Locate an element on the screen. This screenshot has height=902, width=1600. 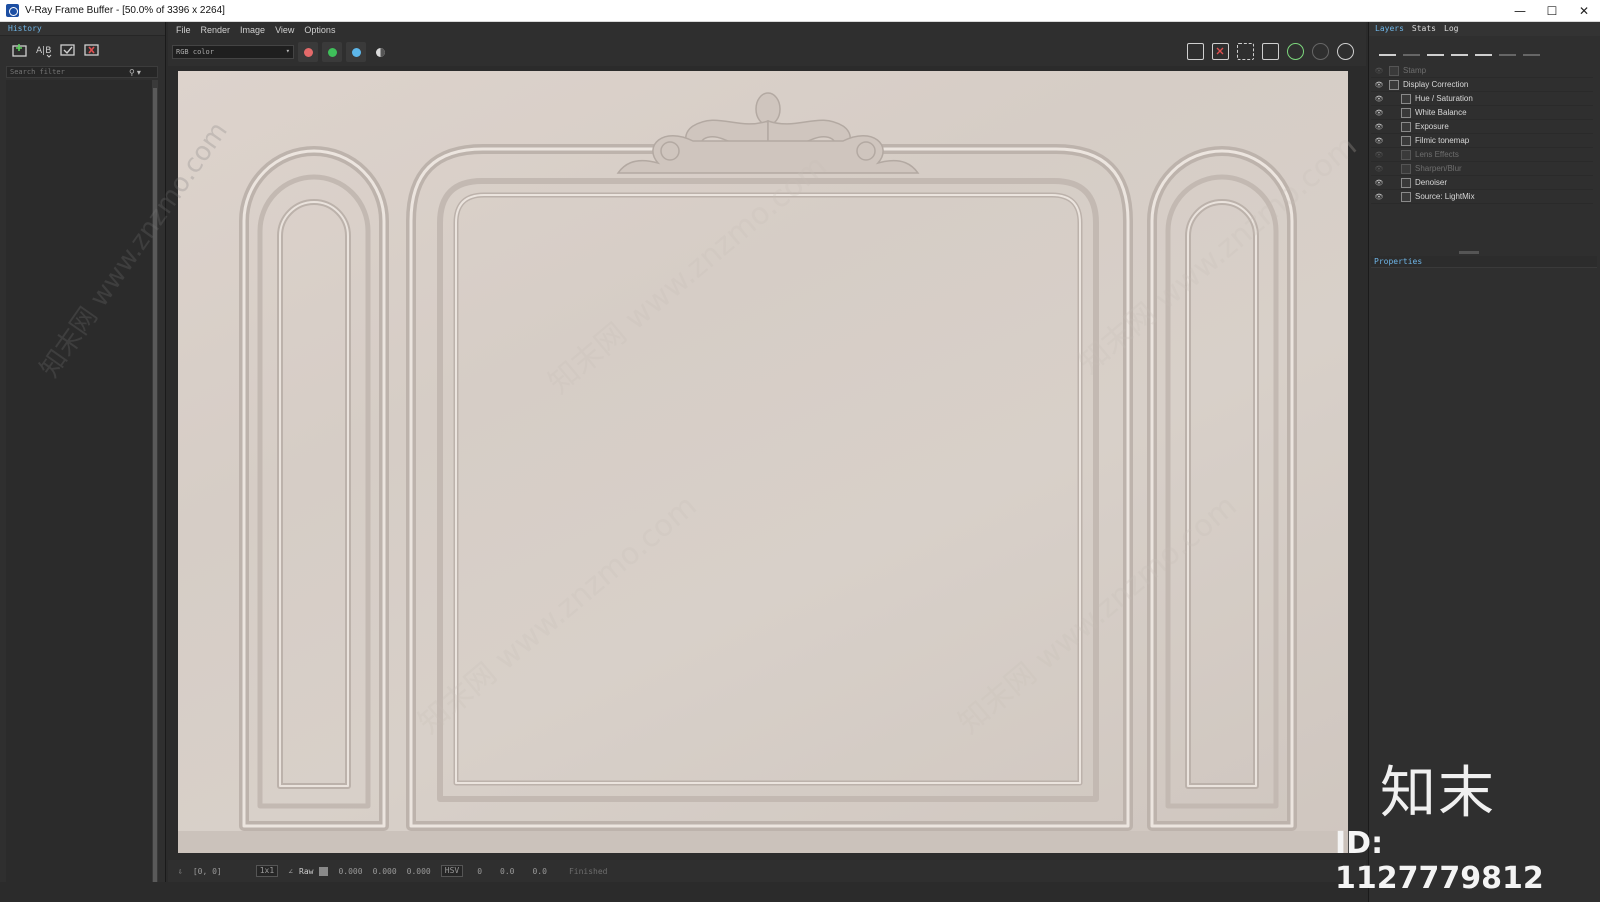
red-channel-button is located at coordinates (308, 52).